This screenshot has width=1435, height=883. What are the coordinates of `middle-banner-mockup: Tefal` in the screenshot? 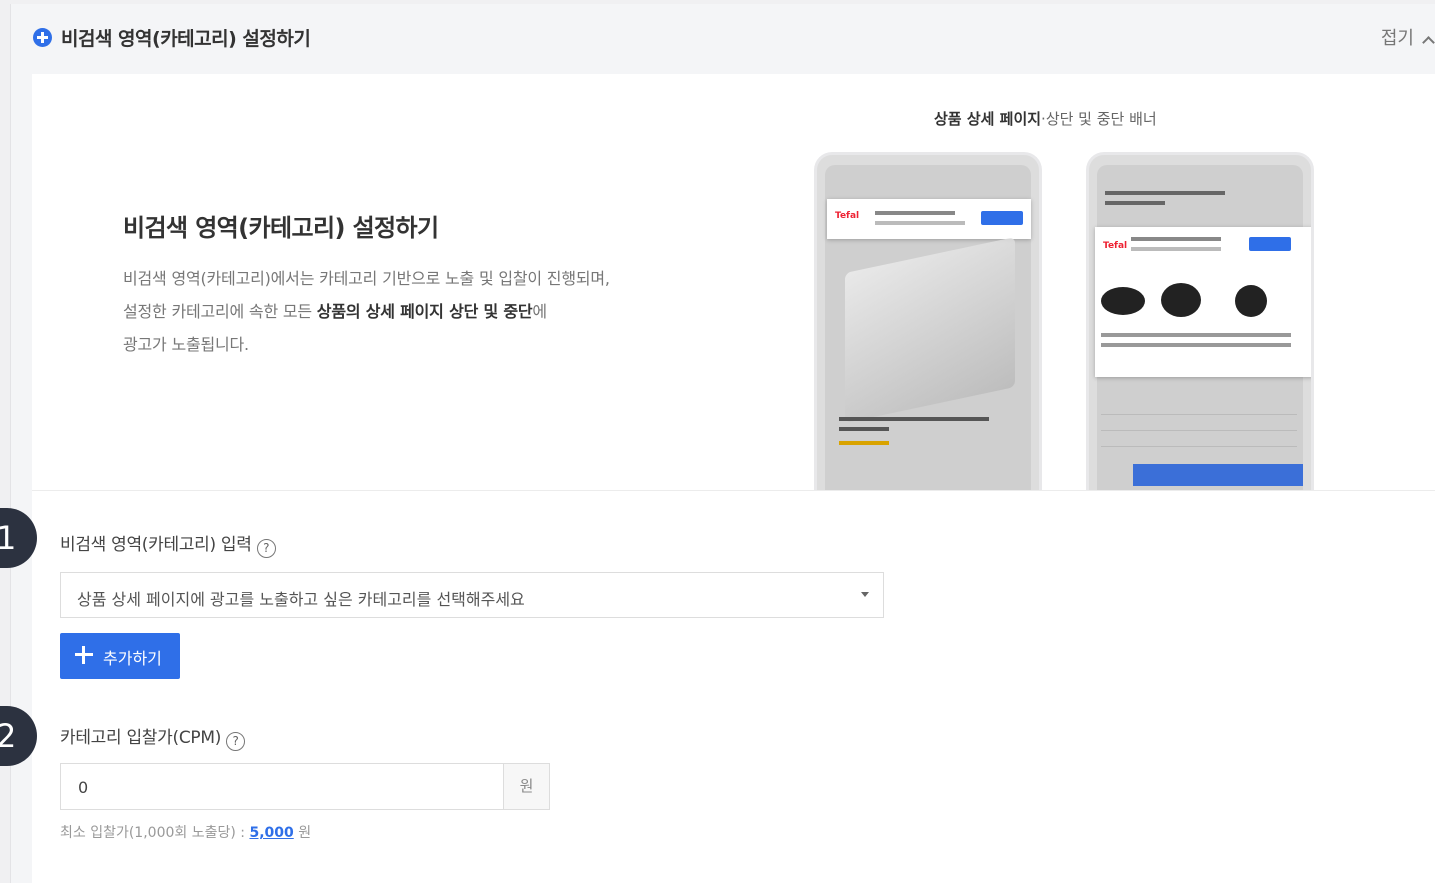 It's located at (1203, 302).